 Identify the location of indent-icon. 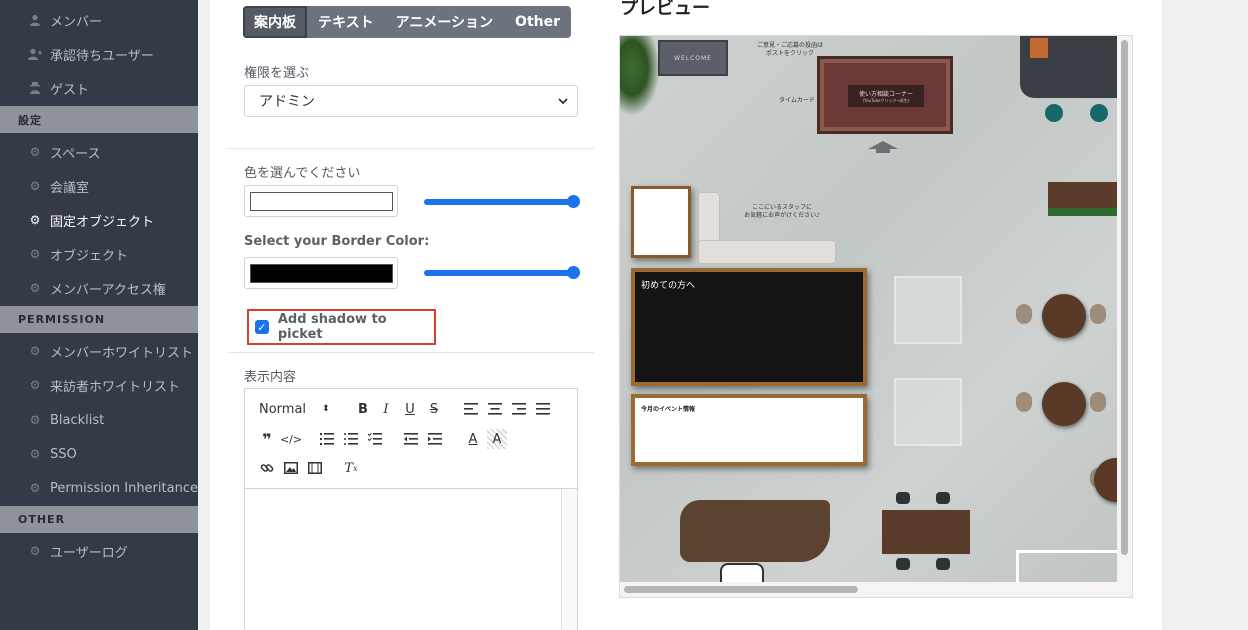
(435, 439).